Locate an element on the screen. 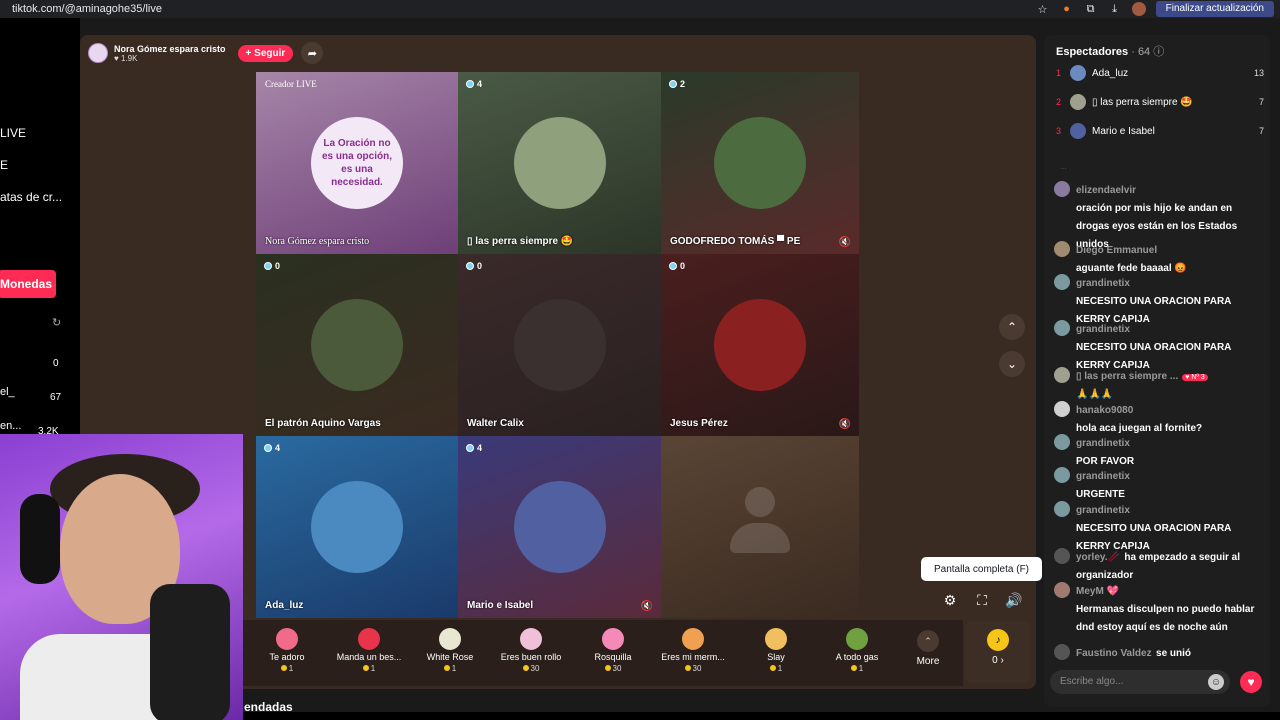 The width and height of the screenshot is (1280, 720). grid-cell-guest: 4 Ada_luz is located at coordinates (357, 527).